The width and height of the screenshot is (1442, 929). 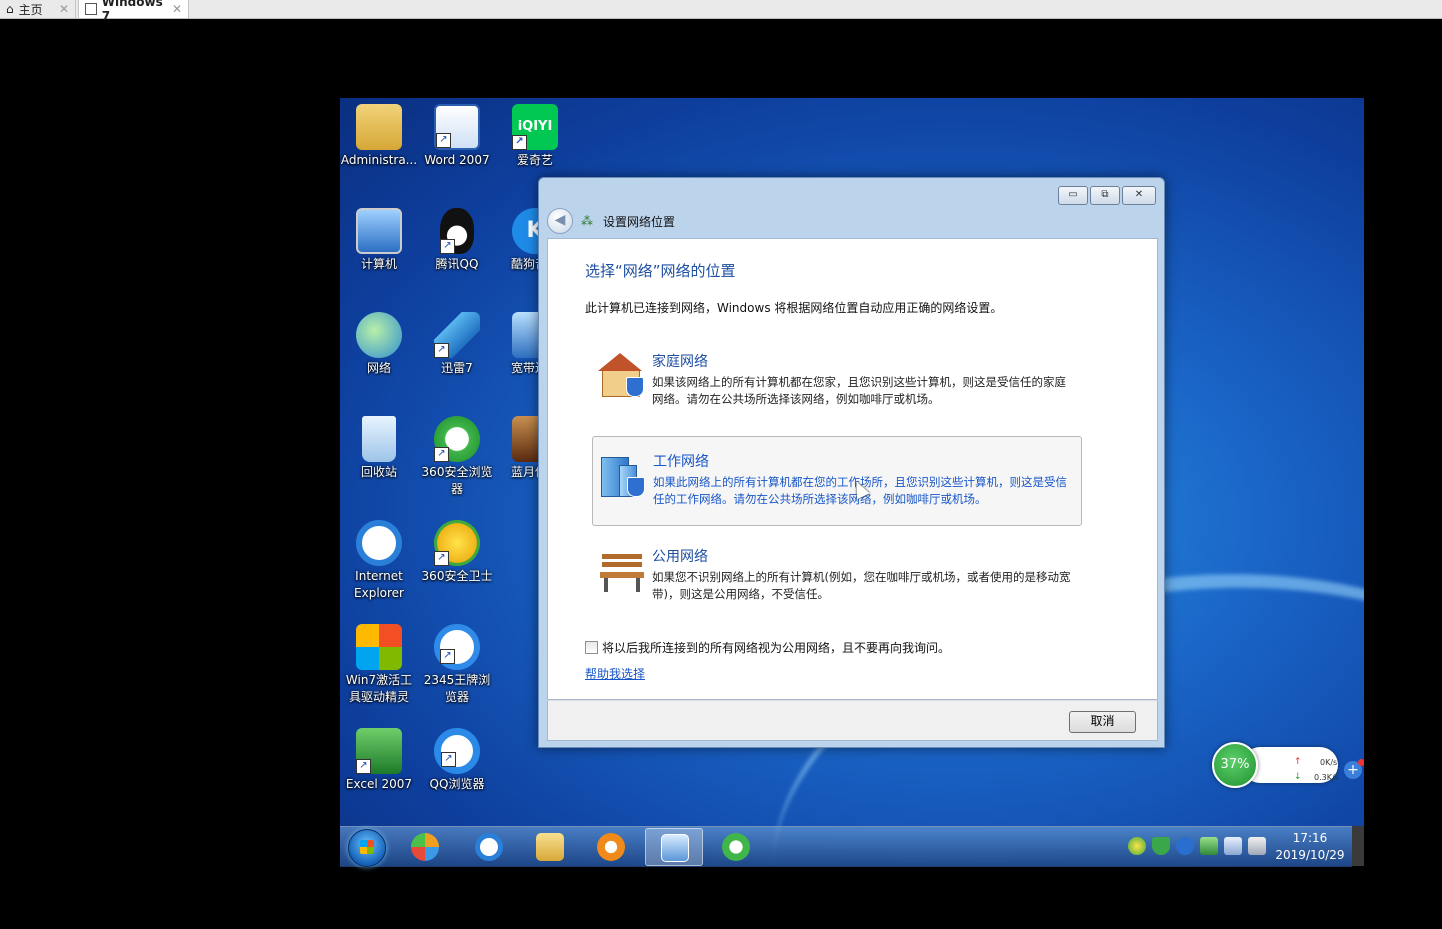 What do you see at coordinates (1233, 846) in the screenshot?
I see `network-monitor-icon` at bounding box center [1233, 846].